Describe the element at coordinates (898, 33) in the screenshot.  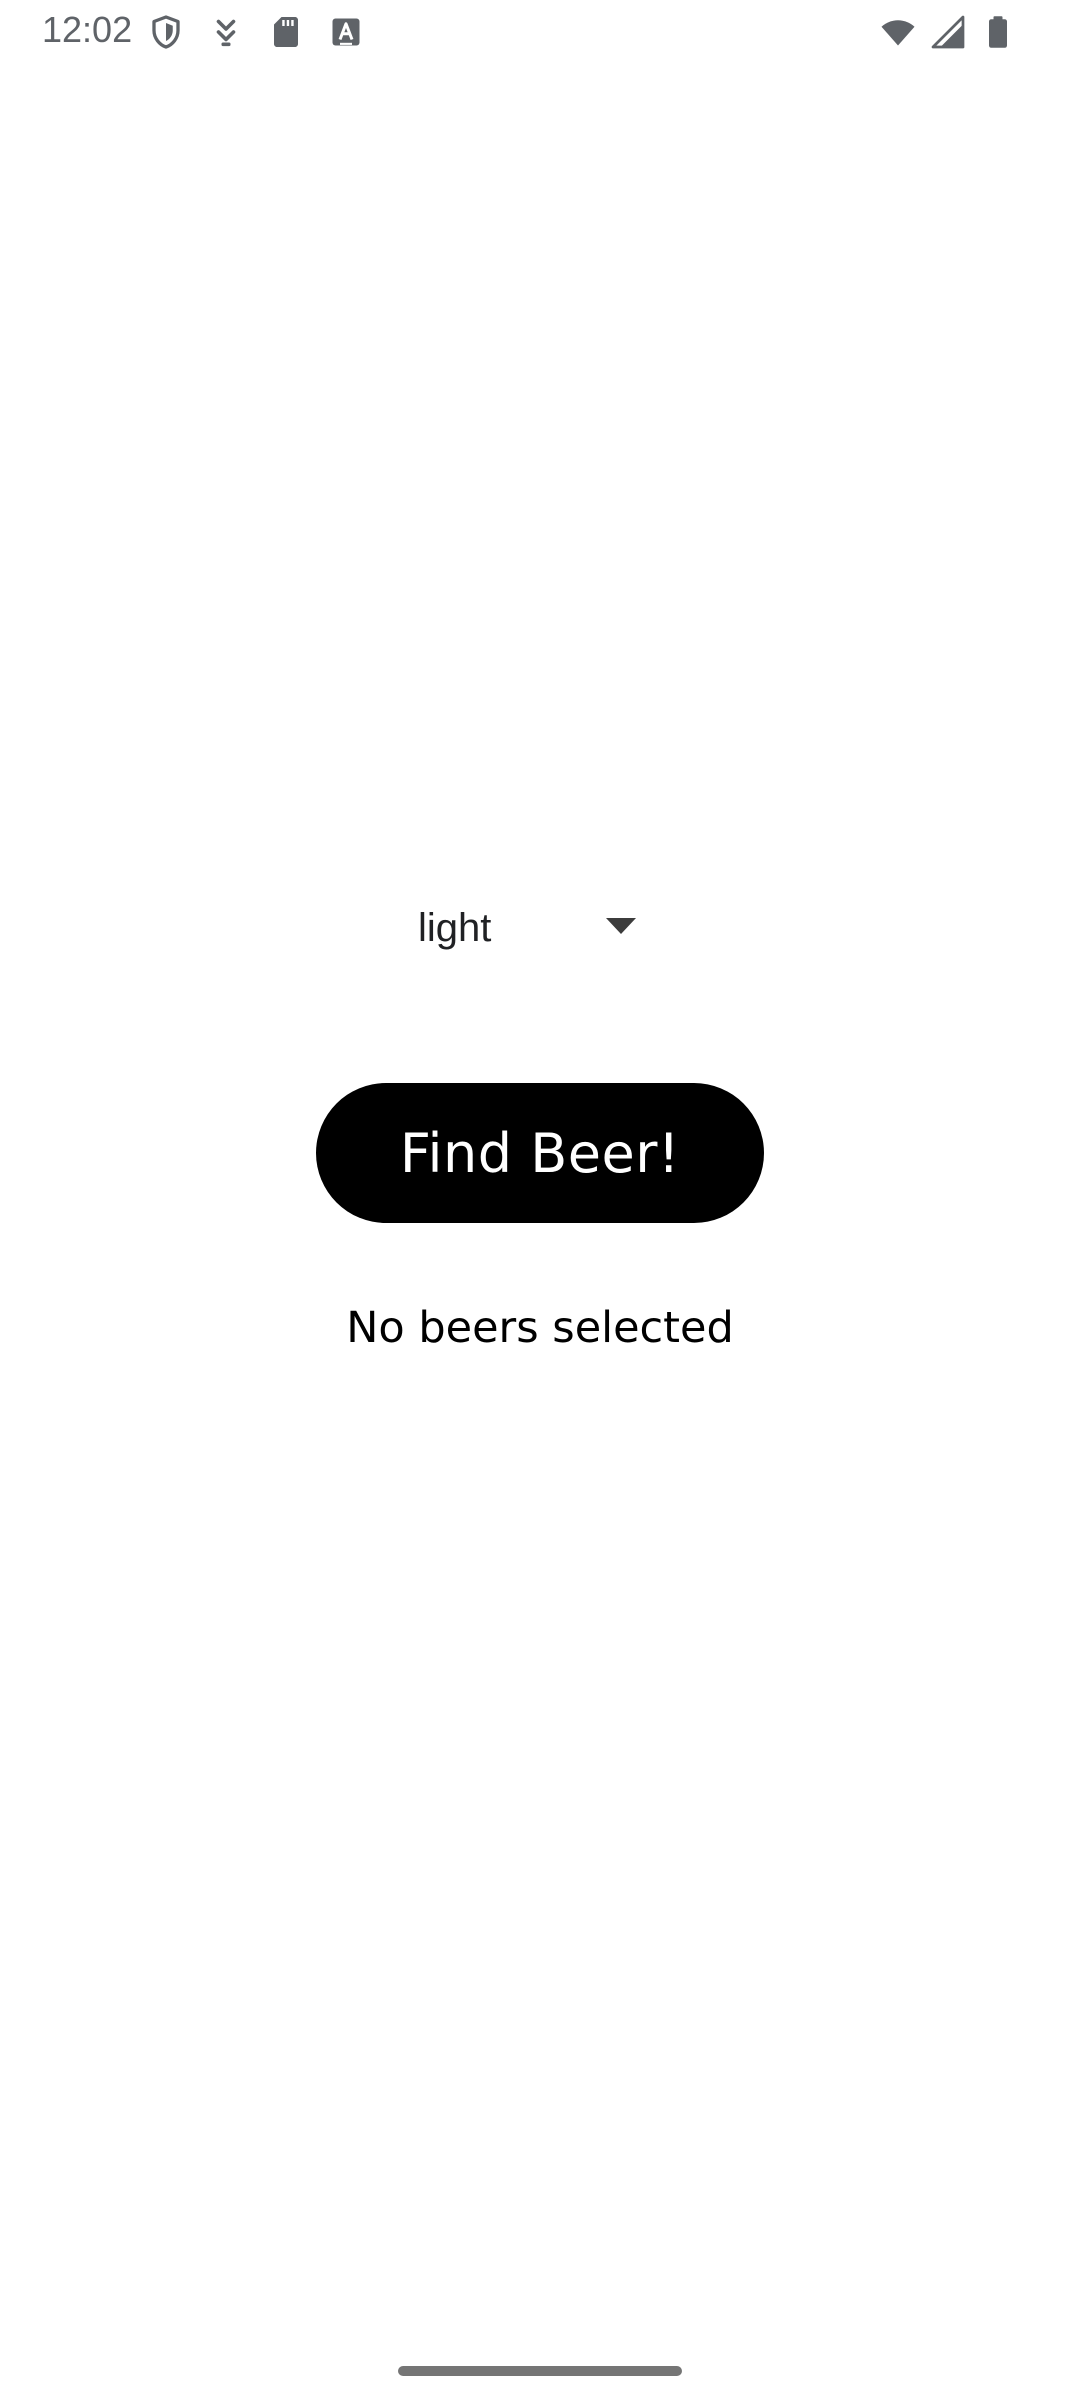
I see `wifi-icon` at that location.